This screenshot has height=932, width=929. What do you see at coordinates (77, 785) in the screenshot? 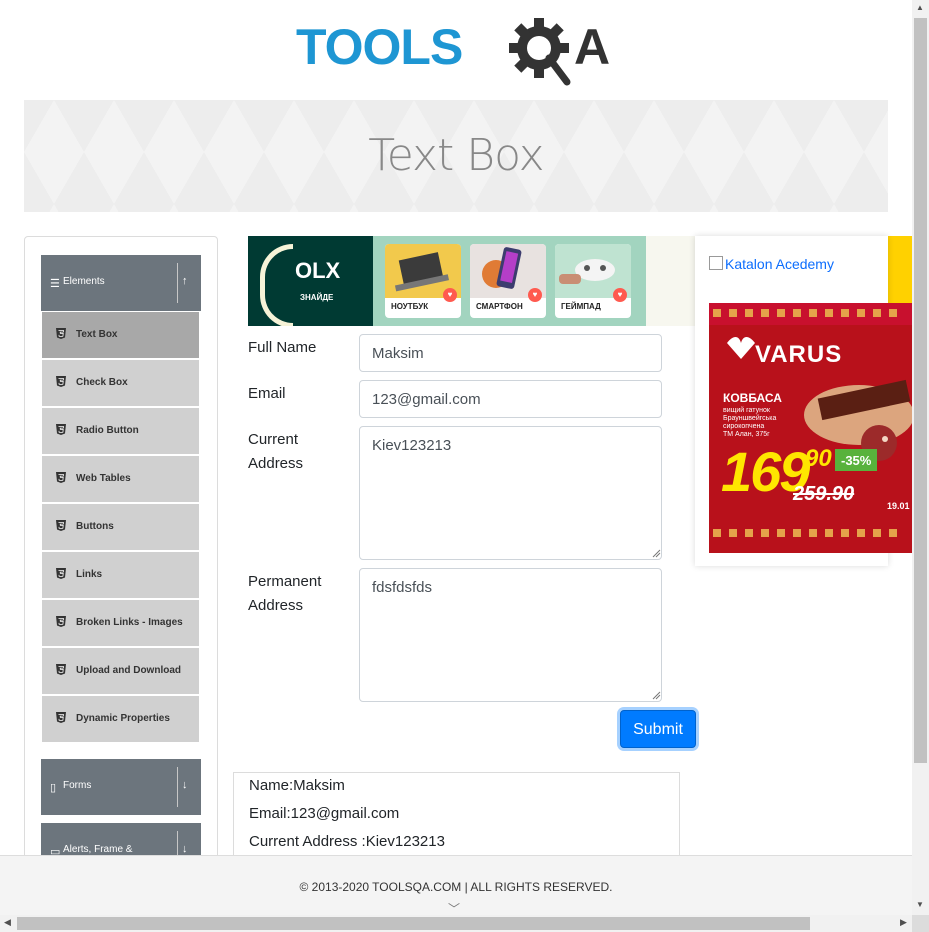
I see `sidebar-group-title: Forms` at bounding box center [77, 785].